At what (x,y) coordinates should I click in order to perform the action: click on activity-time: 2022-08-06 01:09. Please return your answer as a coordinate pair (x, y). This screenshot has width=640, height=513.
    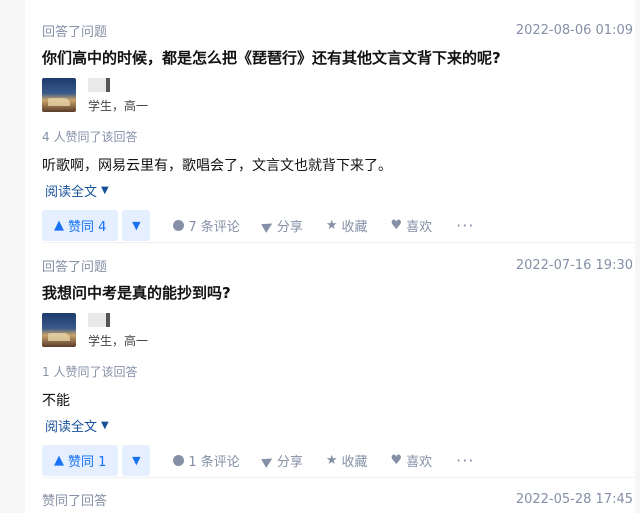
    Looking at the image, I should click on (574, 30).